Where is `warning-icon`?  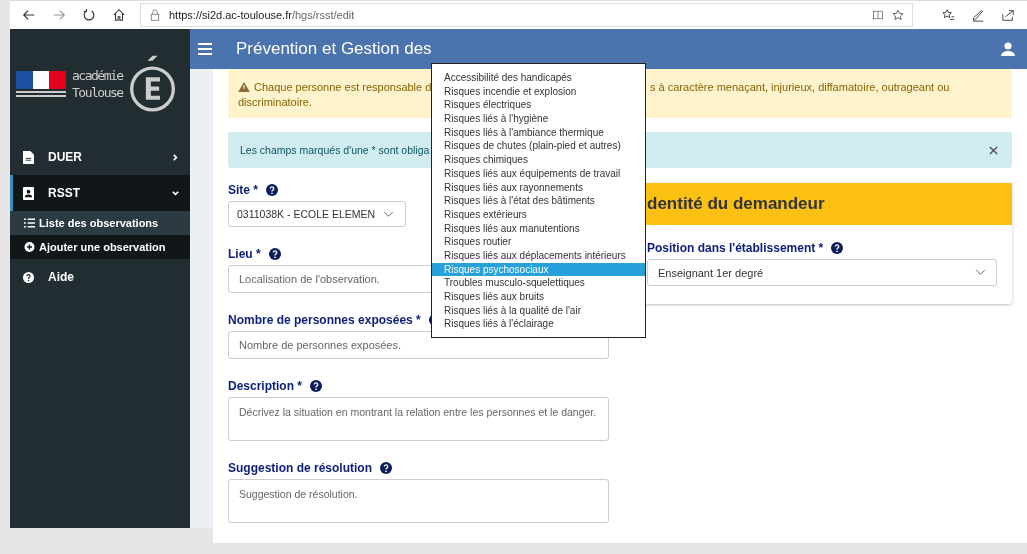
warning-icon is located at coordinates (244, 87).